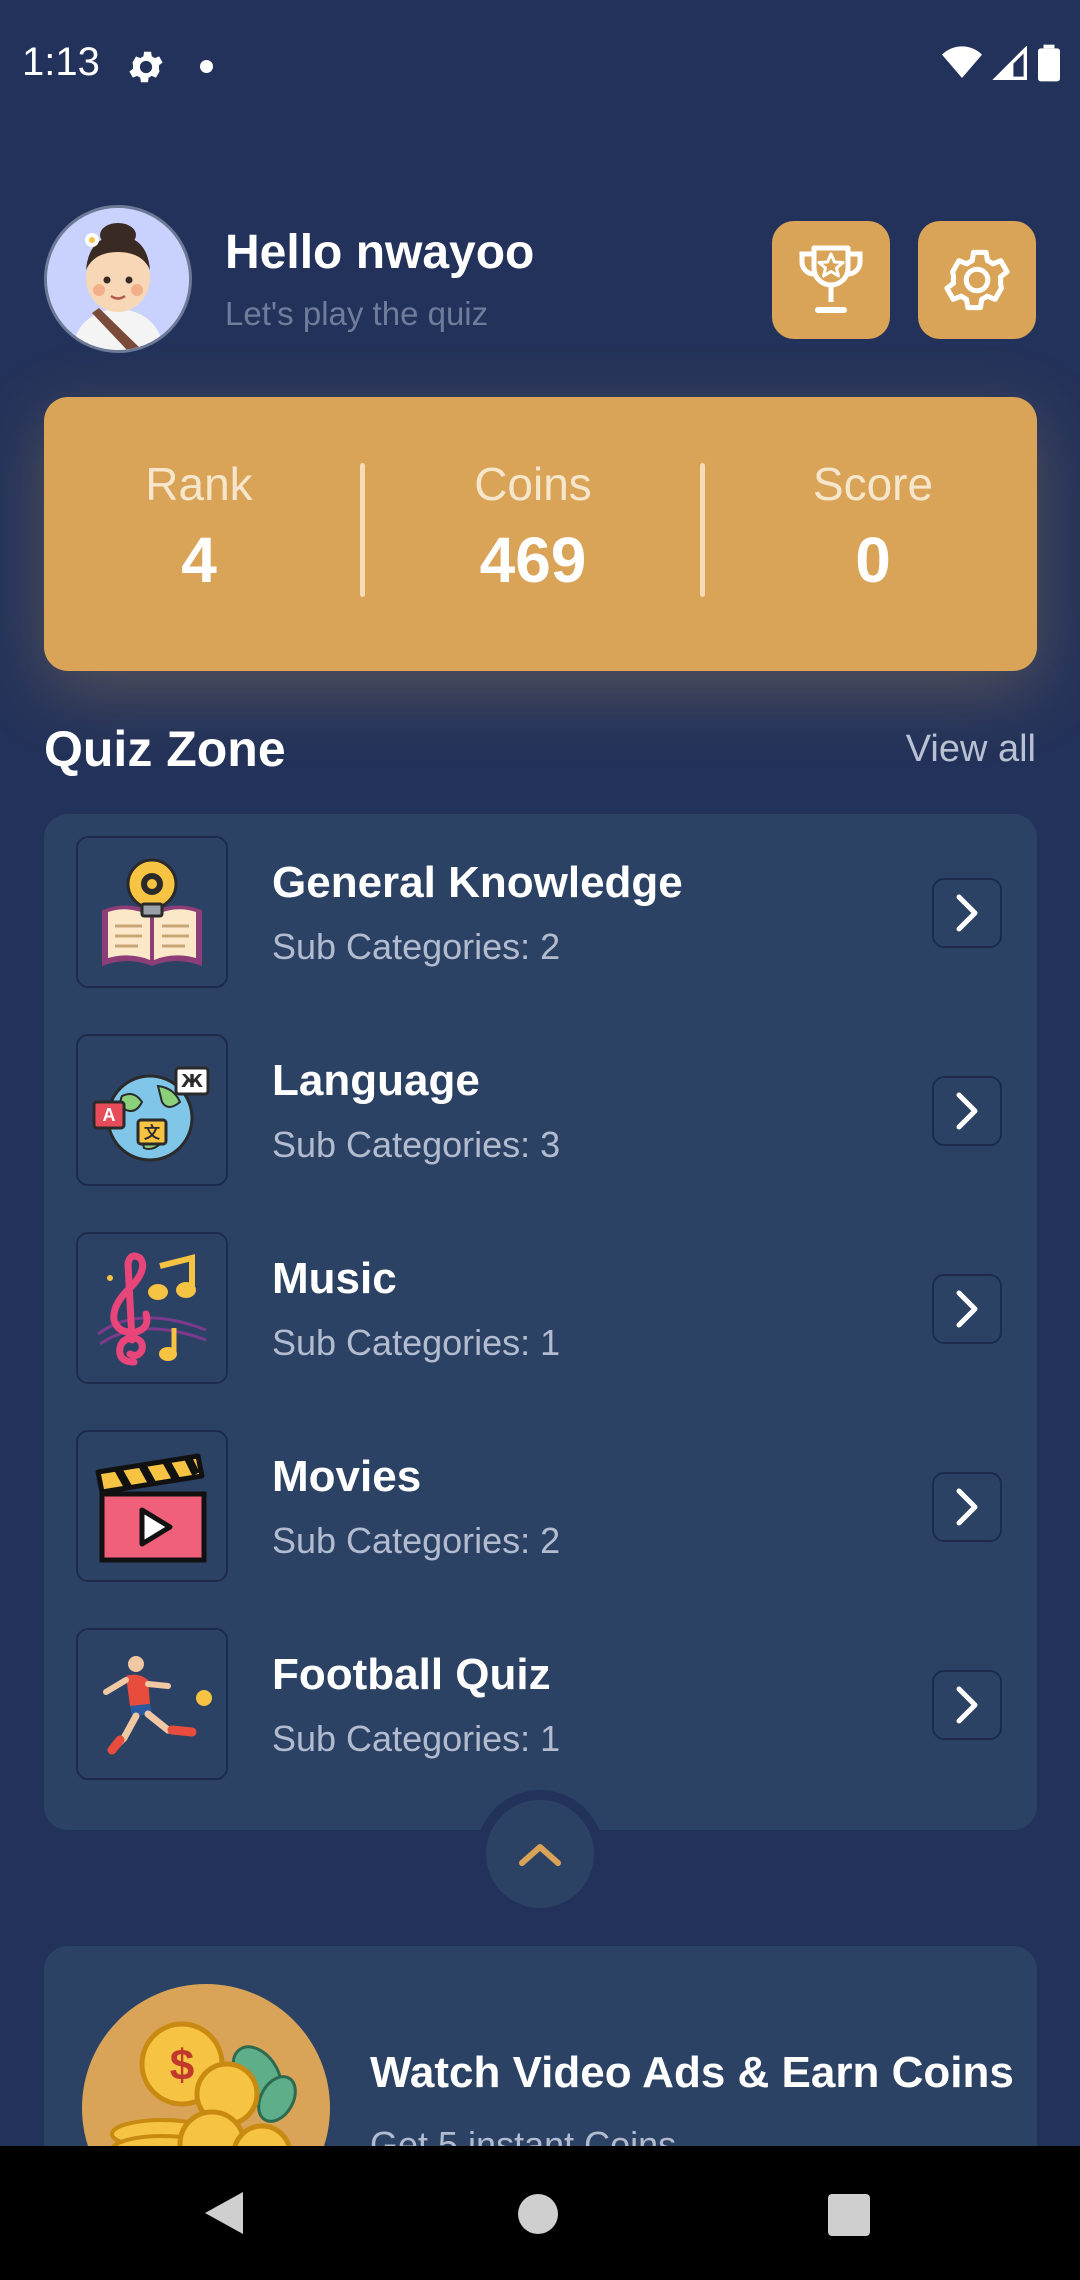  I want to click on stats-card: Rank 4 Coins 469 Score 0, so click(540, 534).